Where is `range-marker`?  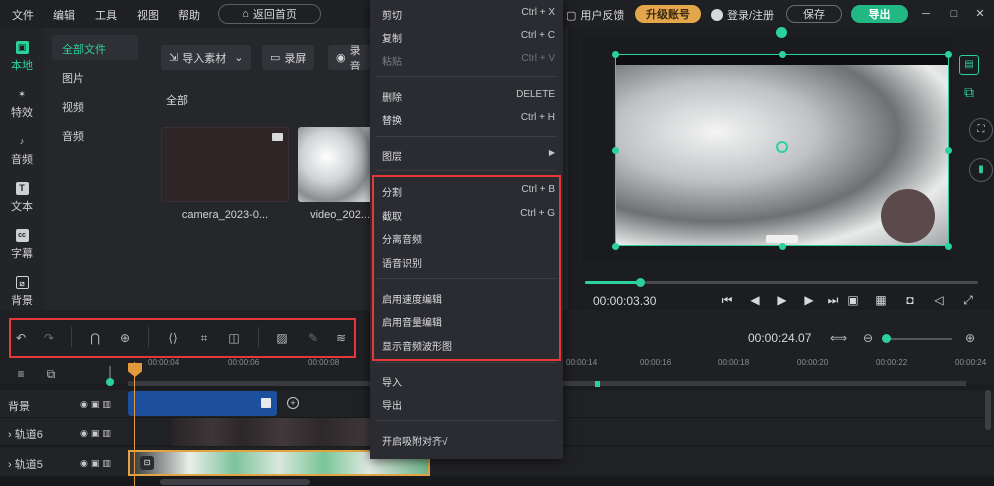 range-marker is located at coordinates (597, 384).